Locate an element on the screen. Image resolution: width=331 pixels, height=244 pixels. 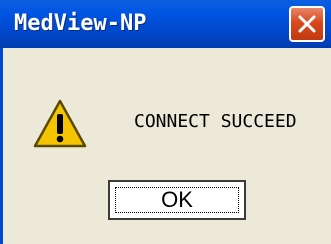
warning-icon is located at coordinates (60, 123).